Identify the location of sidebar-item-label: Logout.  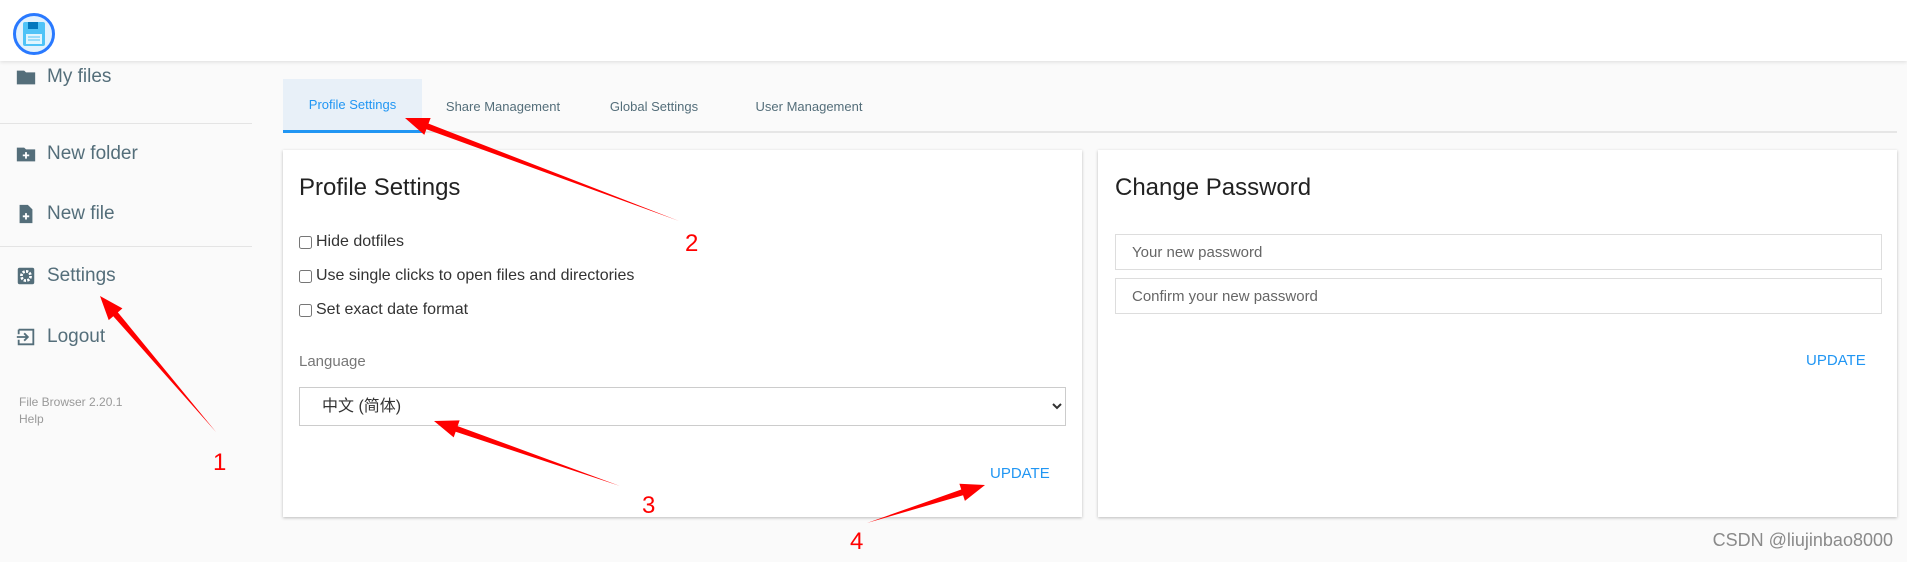
(76, 336).